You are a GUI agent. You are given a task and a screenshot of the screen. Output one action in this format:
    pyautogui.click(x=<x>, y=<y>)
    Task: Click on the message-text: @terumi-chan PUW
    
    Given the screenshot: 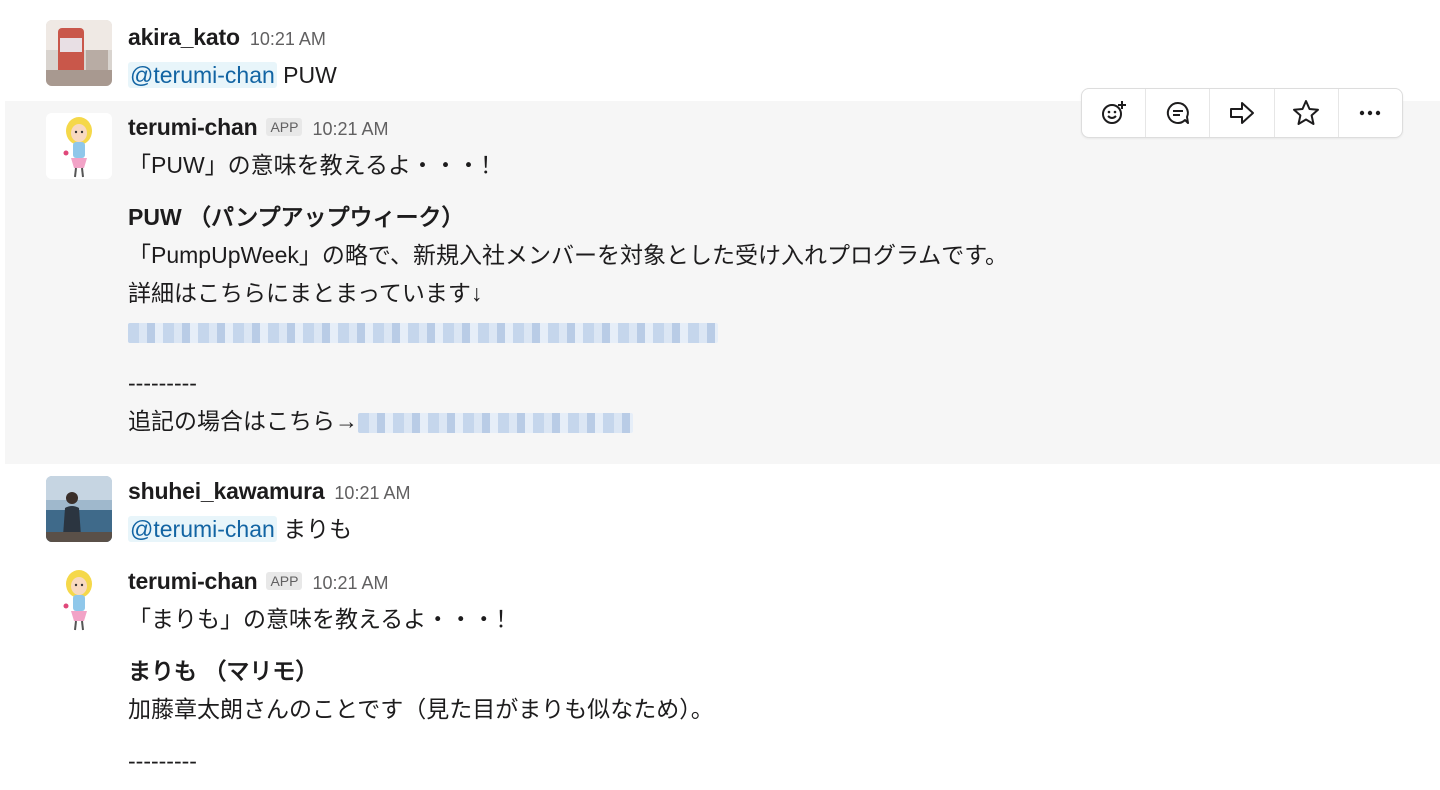 What is the action you would take?
    pyautogui.click(x=232, y=75)
    